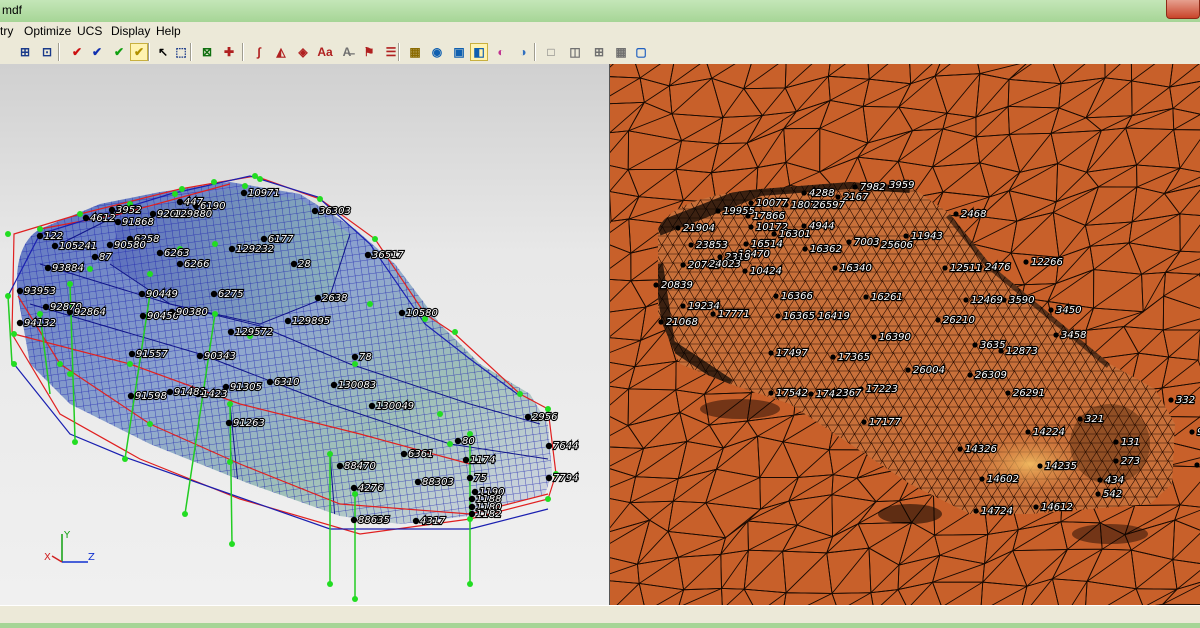 This screenshot has height=628, width=1200. I want to click on node-label: 14235, so click(1061, 466).